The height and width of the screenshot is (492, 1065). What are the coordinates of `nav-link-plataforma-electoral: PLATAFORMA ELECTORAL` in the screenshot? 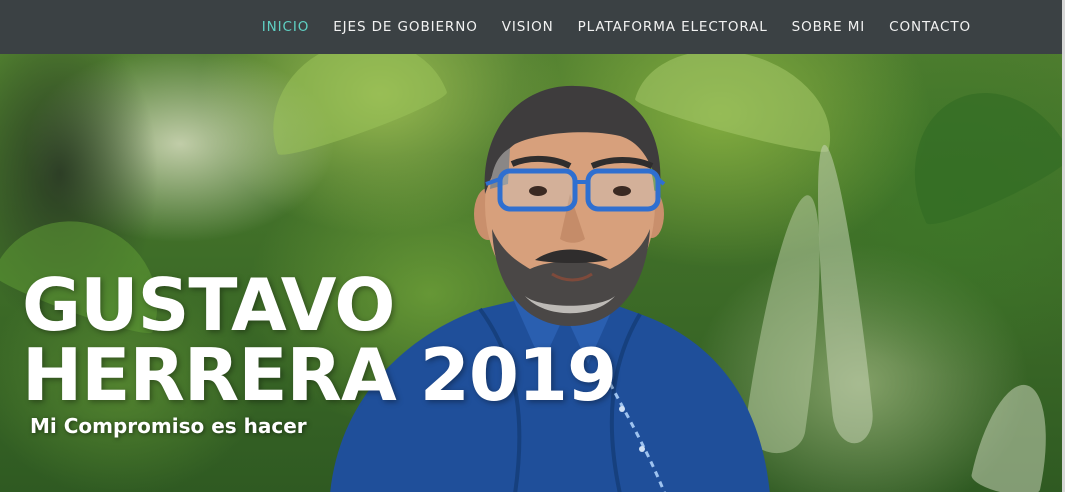 It's located at (673, 27).